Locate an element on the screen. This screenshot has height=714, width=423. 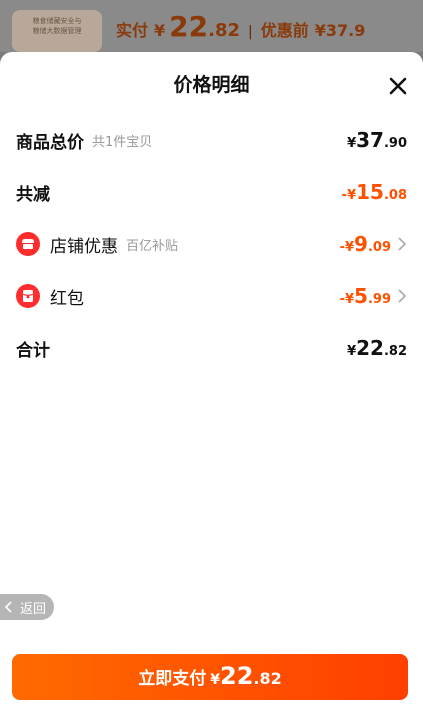
row-amount: -¥ 15 .08 is located at coordinates (374, 192).